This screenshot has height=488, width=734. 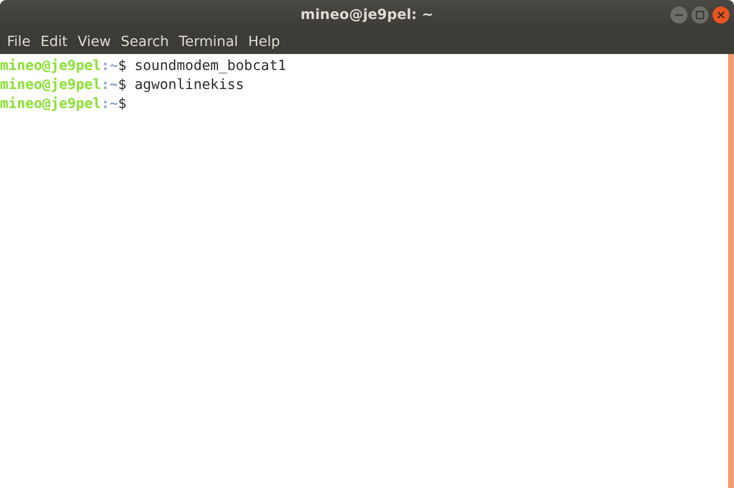 I want to click on maximize-button, so click(x=700, y=15).